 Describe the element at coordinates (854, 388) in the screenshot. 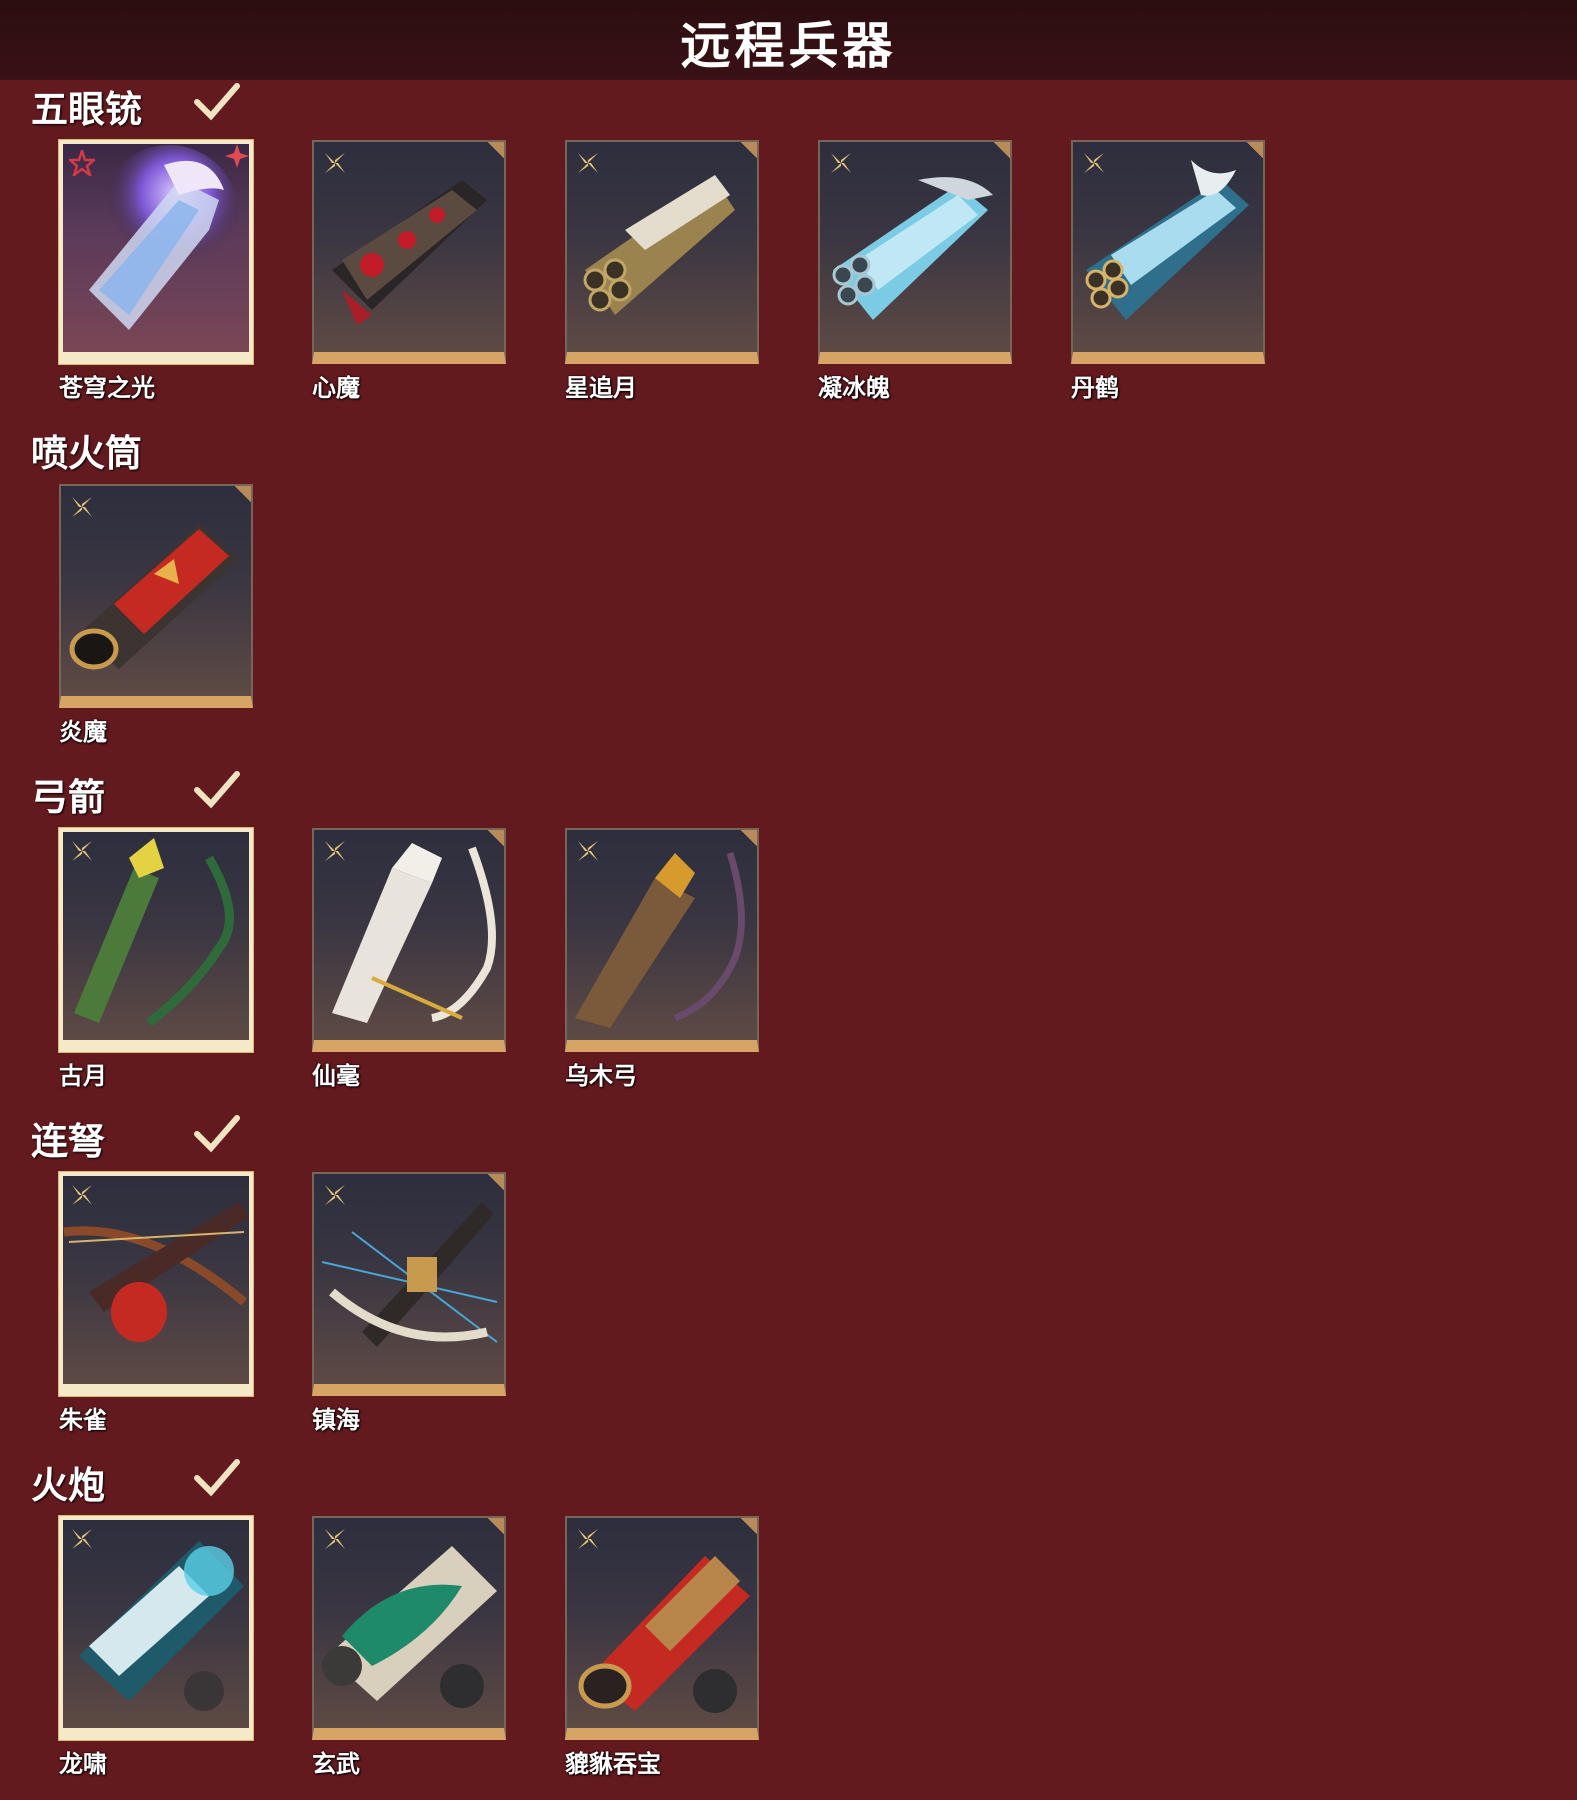

I see `weapon-name: 凝冰魄` at that location.